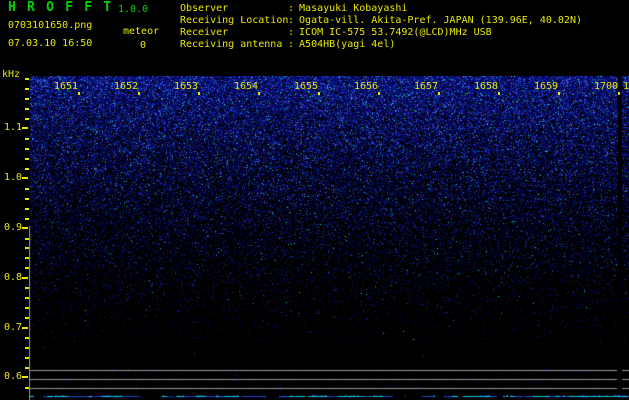 The height and width of the screenshot is (400, 629). Describe the element at coordinates (50, 25) in the screenshot. I see `file-name: 0703101650.png` at that location.